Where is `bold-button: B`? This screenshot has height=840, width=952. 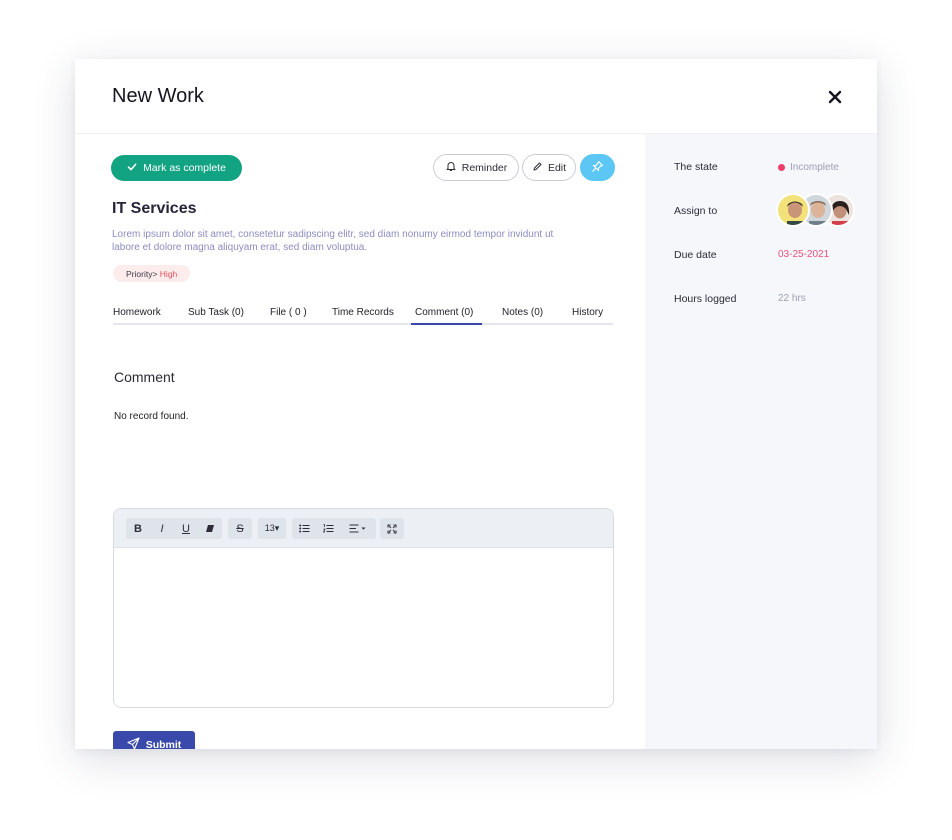
bold-button: B is located at coordinates (138, 528).